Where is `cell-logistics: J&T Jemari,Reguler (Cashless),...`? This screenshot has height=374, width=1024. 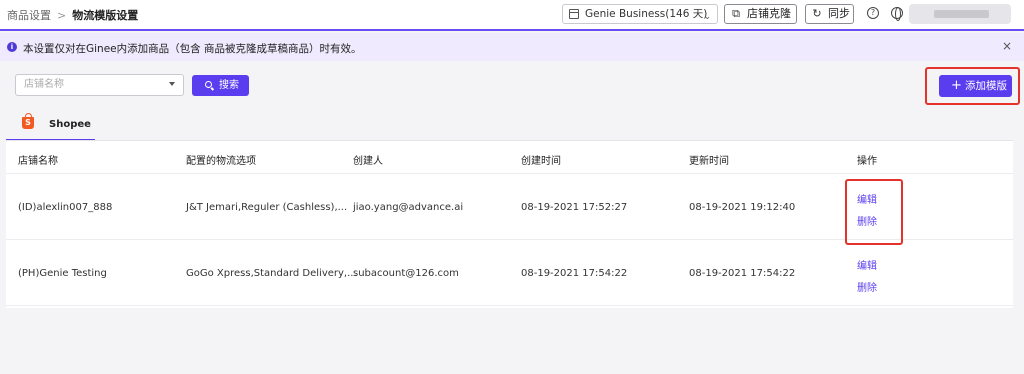 cell-logistics: J&T Jemari,Reguler (Cashless),... is located at coordinates (267, 207).